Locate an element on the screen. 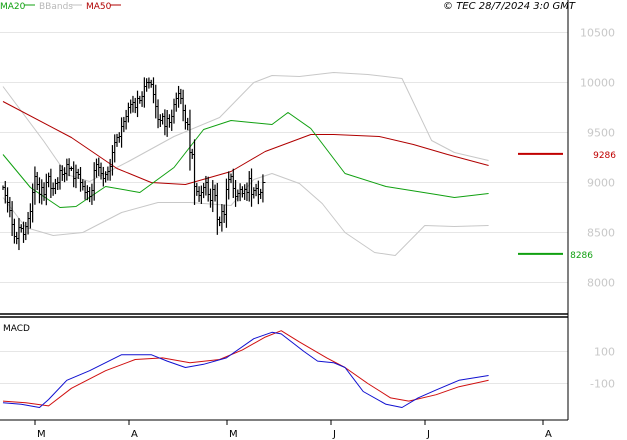  price-tick-label: 10000 is located at coordinates (597, 83).